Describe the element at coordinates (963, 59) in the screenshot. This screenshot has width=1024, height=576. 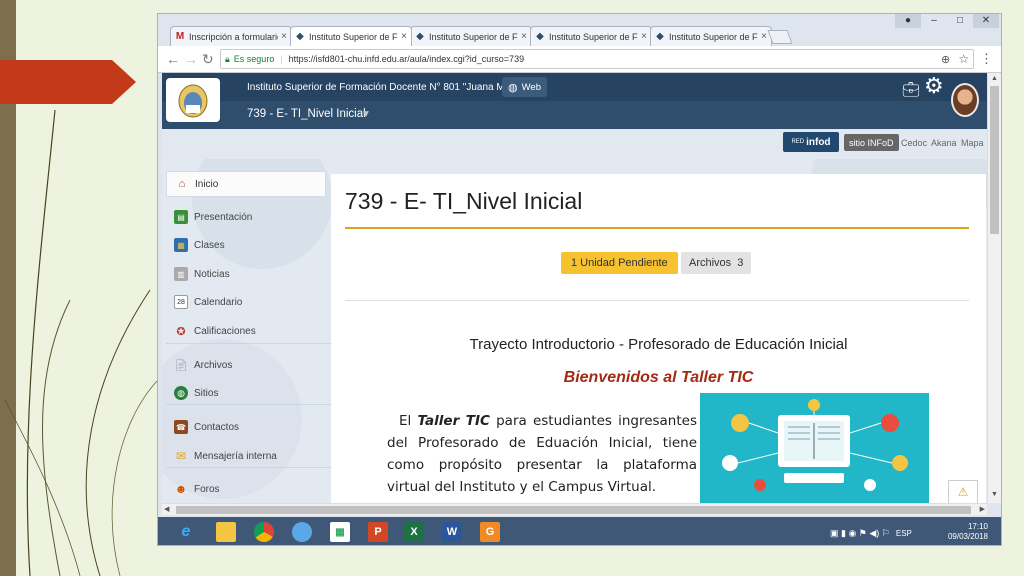
I see `star-icon: ☆` at that location.